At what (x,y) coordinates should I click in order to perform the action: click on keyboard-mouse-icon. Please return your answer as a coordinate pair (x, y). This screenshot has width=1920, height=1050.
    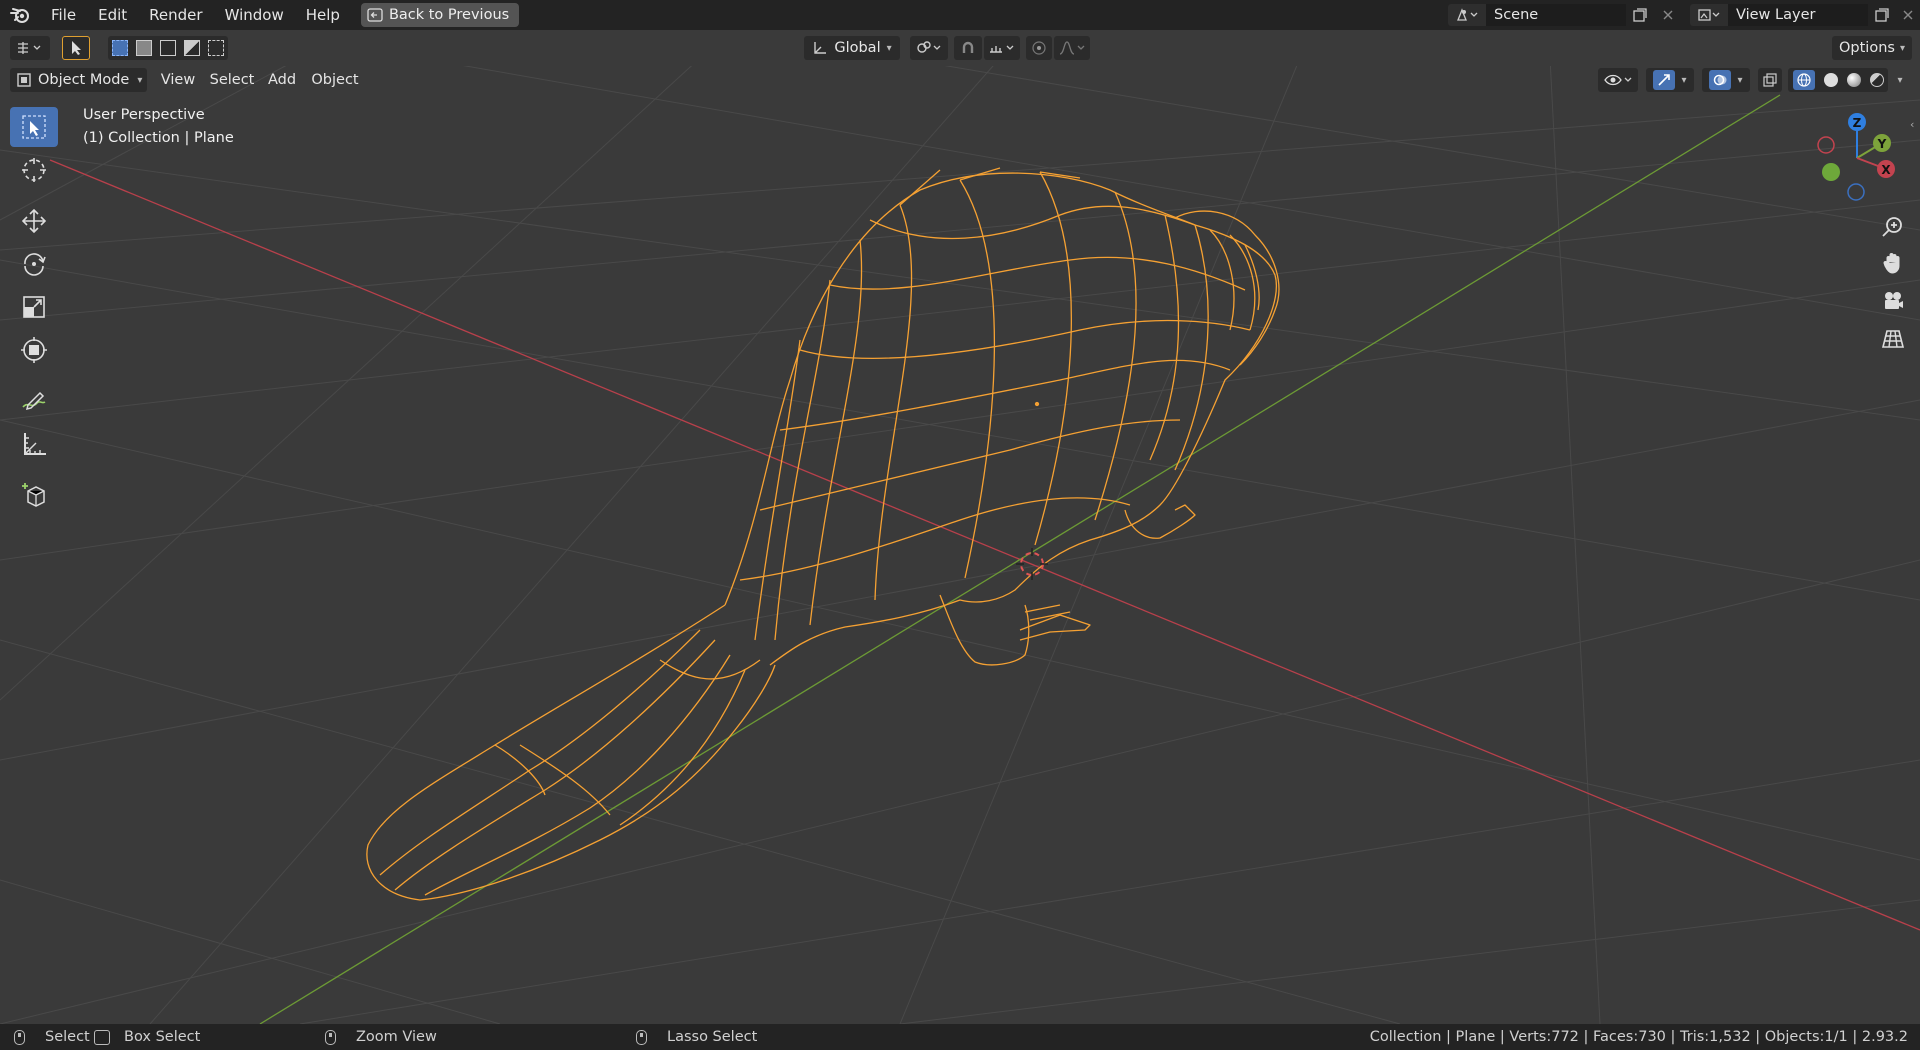
    Looking at the image, I should click on (102, 1037).